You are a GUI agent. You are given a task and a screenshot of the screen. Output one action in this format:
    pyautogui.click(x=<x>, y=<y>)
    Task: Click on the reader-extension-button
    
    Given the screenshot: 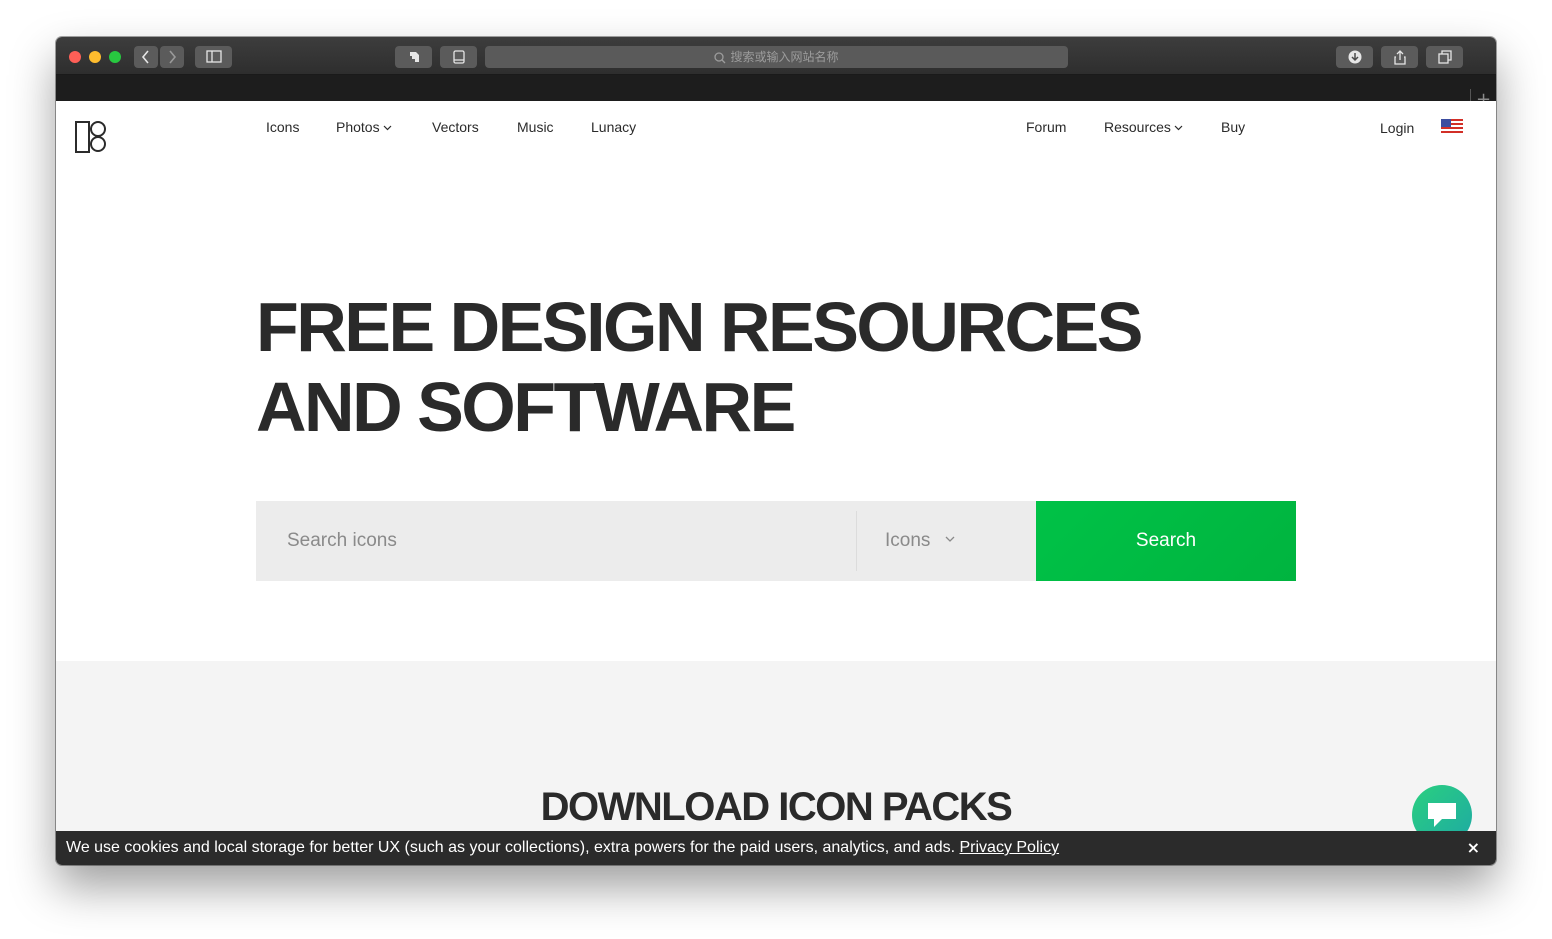 What is the action you would take?
    pyautogui.click(x=458, y=57)
    